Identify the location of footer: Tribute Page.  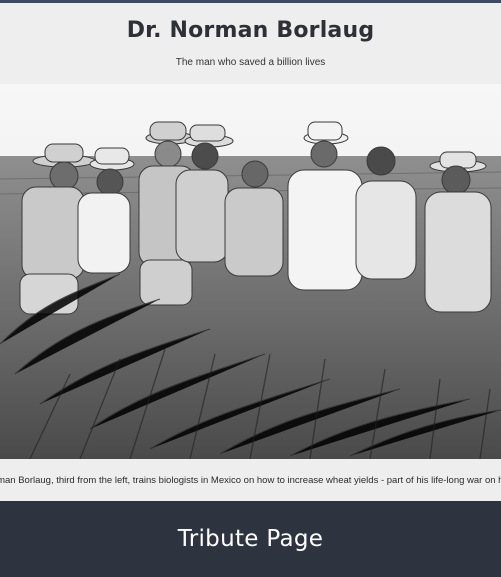
(250, 539).